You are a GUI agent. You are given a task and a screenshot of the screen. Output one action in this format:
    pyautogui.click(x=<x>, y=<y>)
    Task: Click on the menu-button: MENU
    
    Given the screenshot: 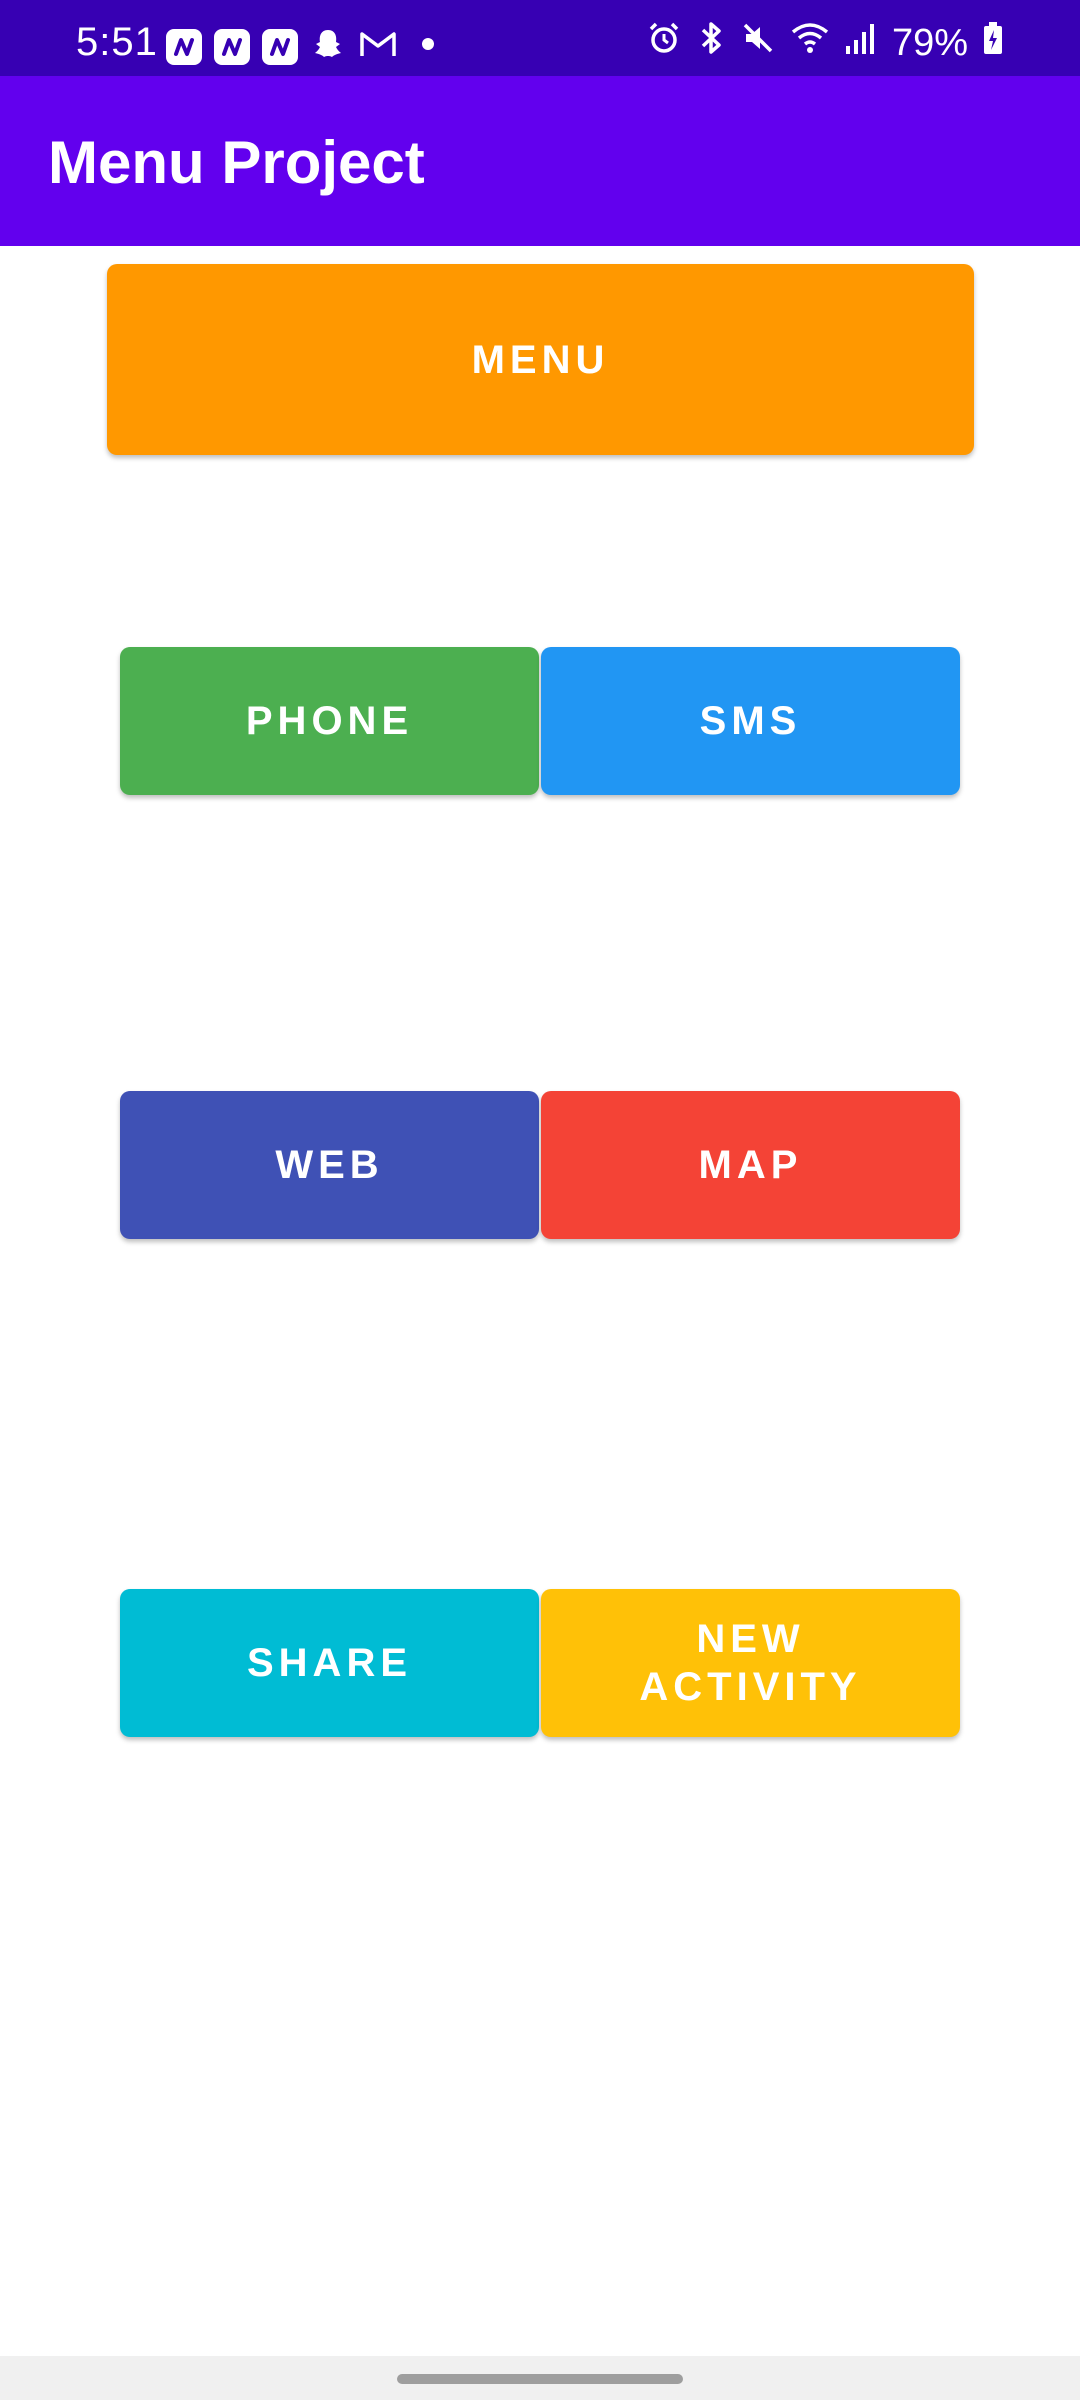 What is the action you would take?
    pyautogui.click(x=540, y=359)
    